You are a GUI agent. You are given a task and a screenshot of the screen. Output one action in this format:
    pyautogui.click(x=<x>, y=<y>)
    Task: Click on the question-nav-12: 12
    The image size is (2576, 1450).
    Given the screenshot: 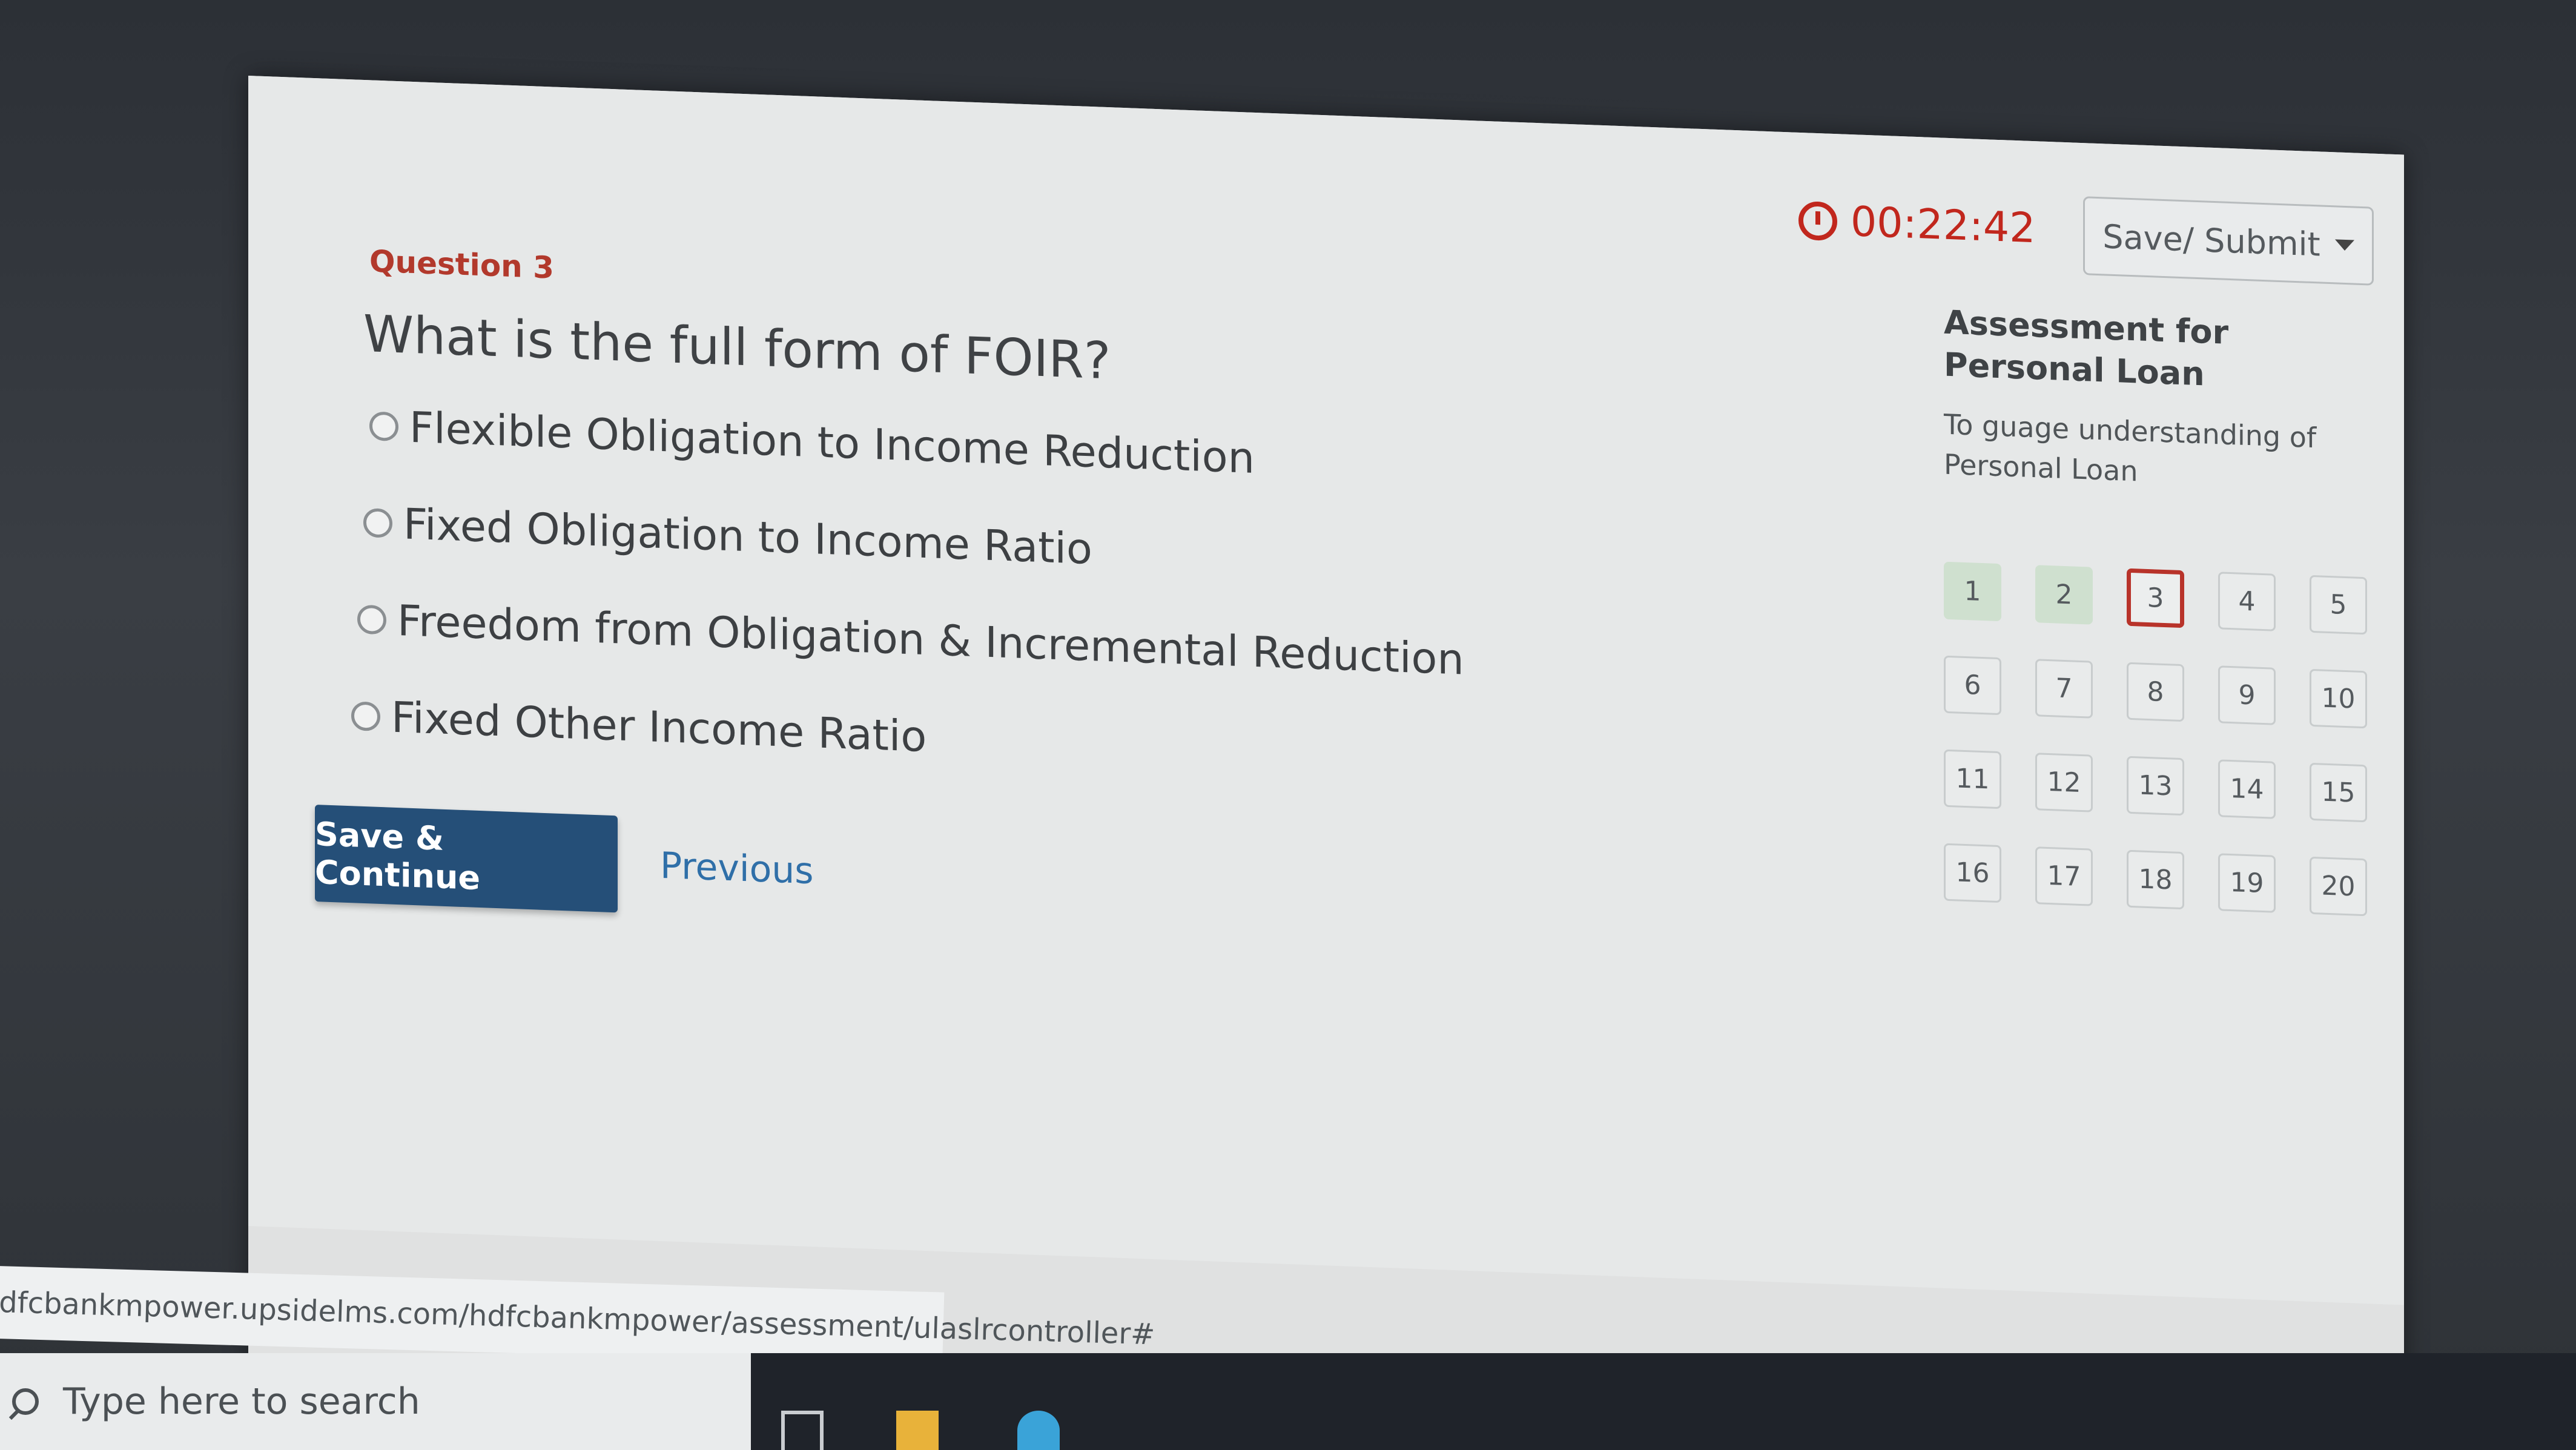 What is the action you would take?
    pyautogui.click(x=2064, y=783)
    